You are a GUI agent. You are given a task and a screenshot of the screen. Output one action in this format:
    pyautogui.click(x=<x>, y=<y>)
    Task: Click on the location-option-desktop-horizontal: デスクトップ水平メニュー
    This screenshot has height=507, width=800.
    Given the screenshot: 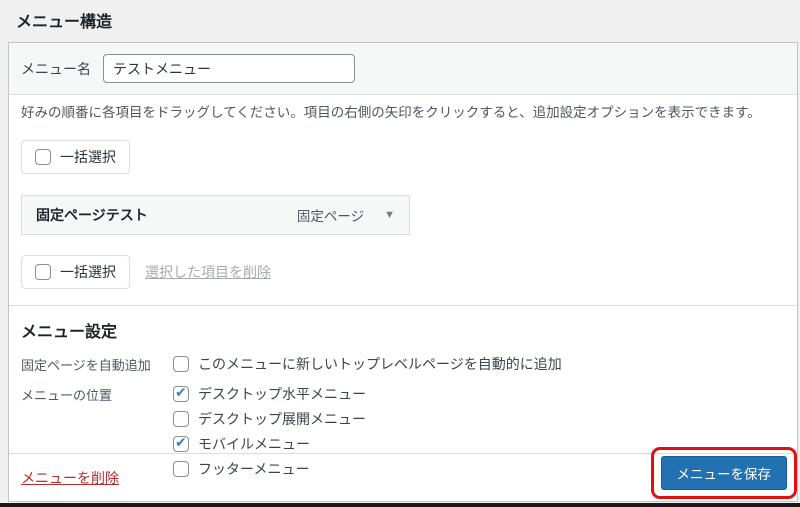 What is the action you would take?
    pyautogui.click(x=269, y=394)
    